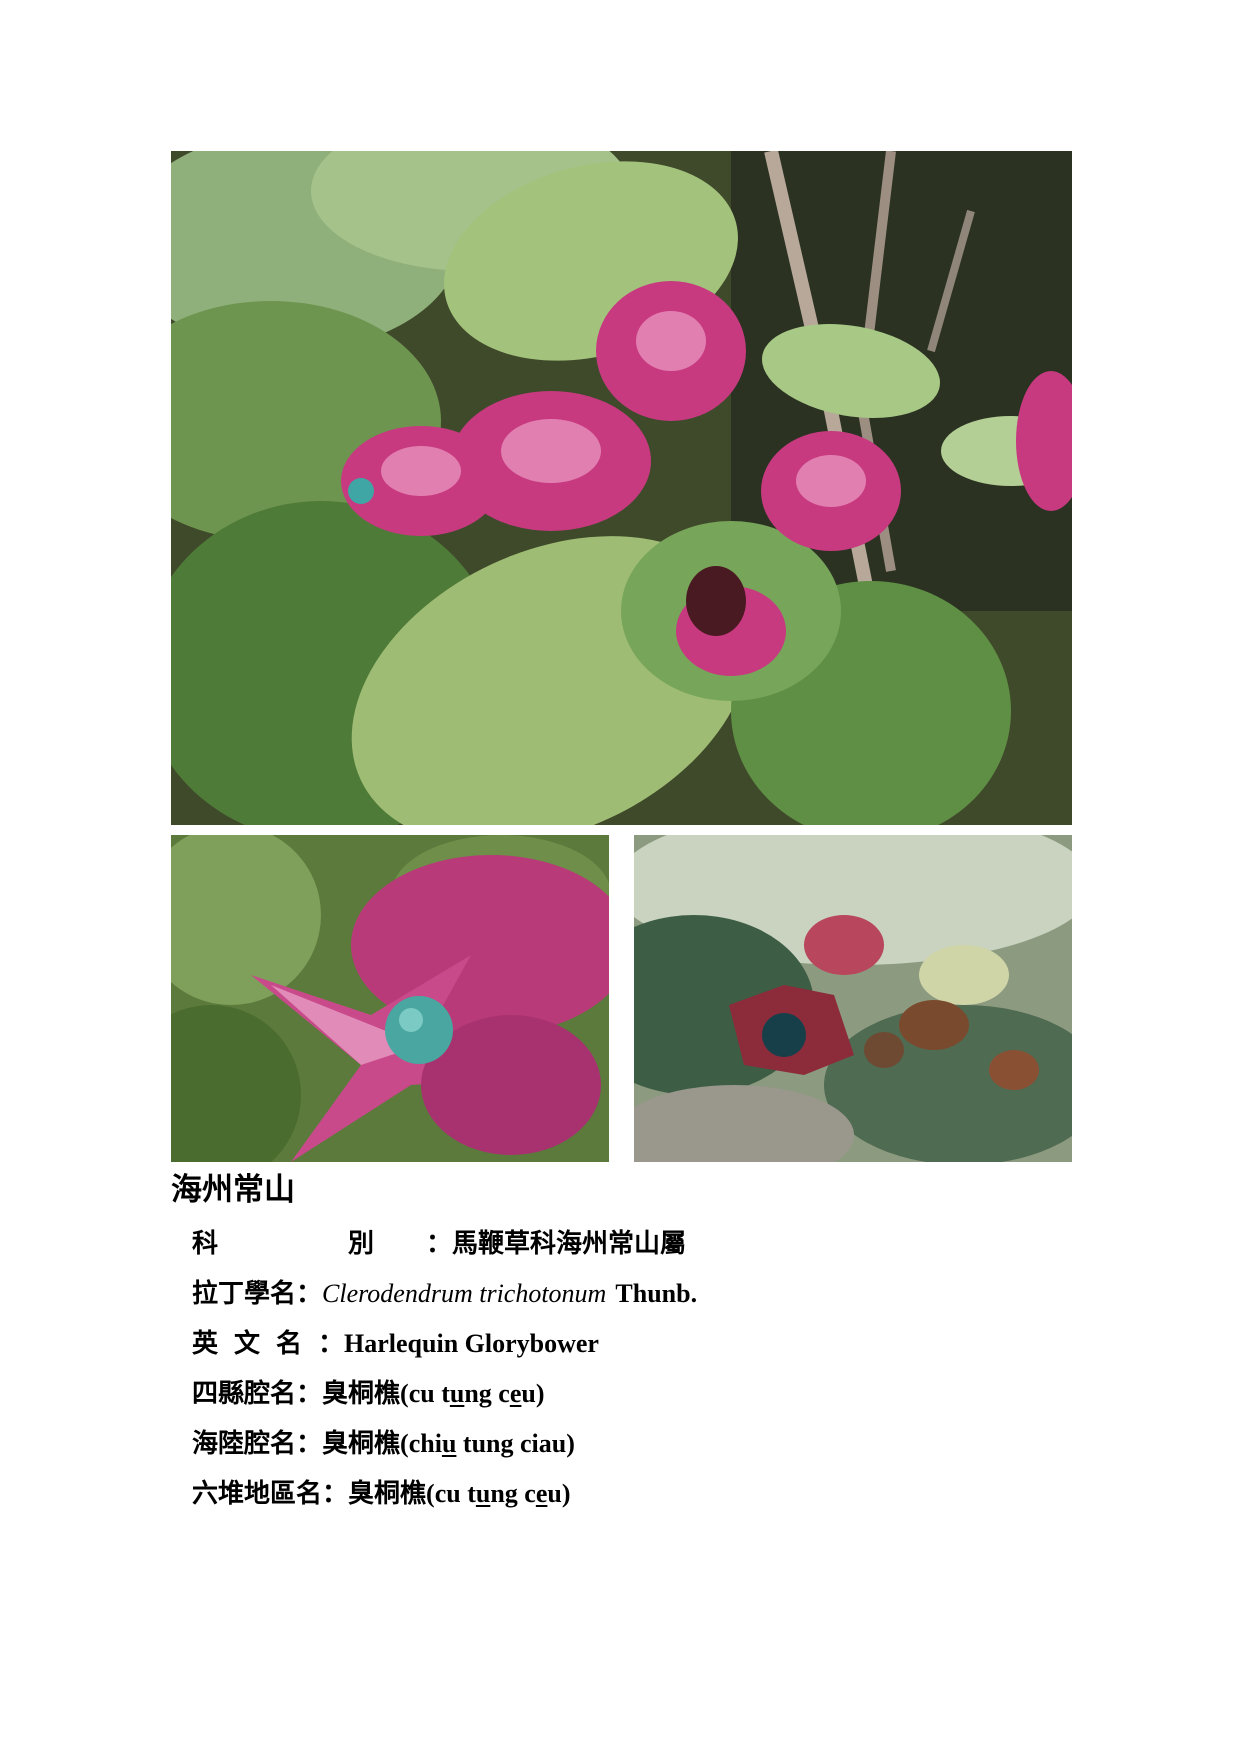 The width and height of the screenshot is (1241, 1755). I want to click on family-label: 科 別, so click(309, 1244).